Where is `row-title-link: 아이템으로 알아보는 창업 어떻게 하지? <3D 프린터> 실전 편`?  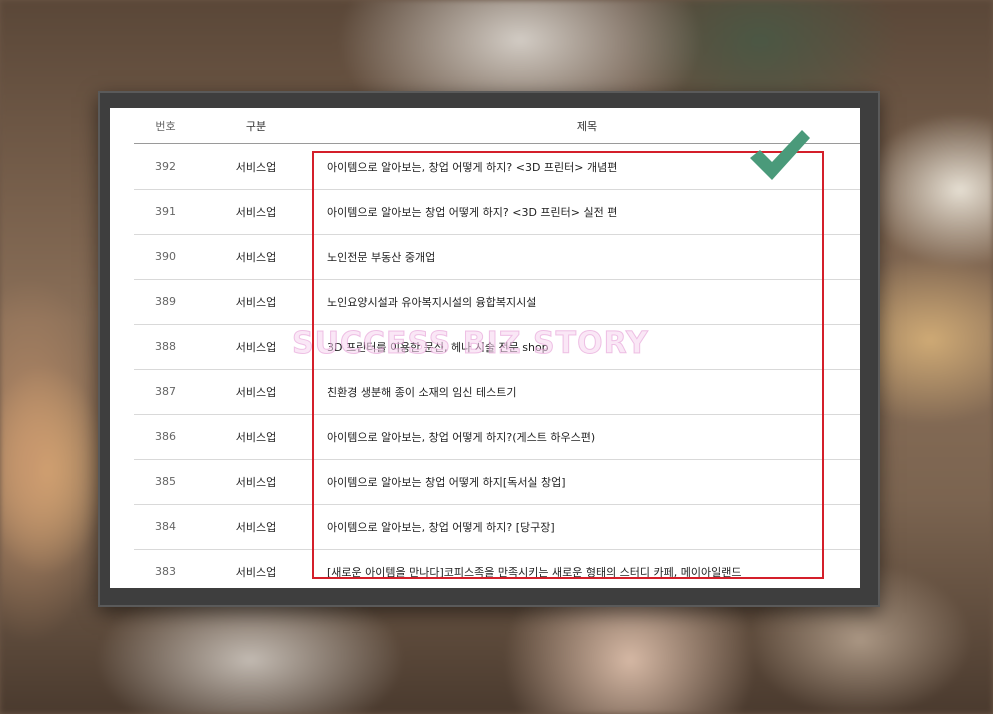 row-title-link: 아이템으로 알아보는 창업 어떻게 하지? <3D 프린터> 실전 편 is located at coordinates (587, 211).